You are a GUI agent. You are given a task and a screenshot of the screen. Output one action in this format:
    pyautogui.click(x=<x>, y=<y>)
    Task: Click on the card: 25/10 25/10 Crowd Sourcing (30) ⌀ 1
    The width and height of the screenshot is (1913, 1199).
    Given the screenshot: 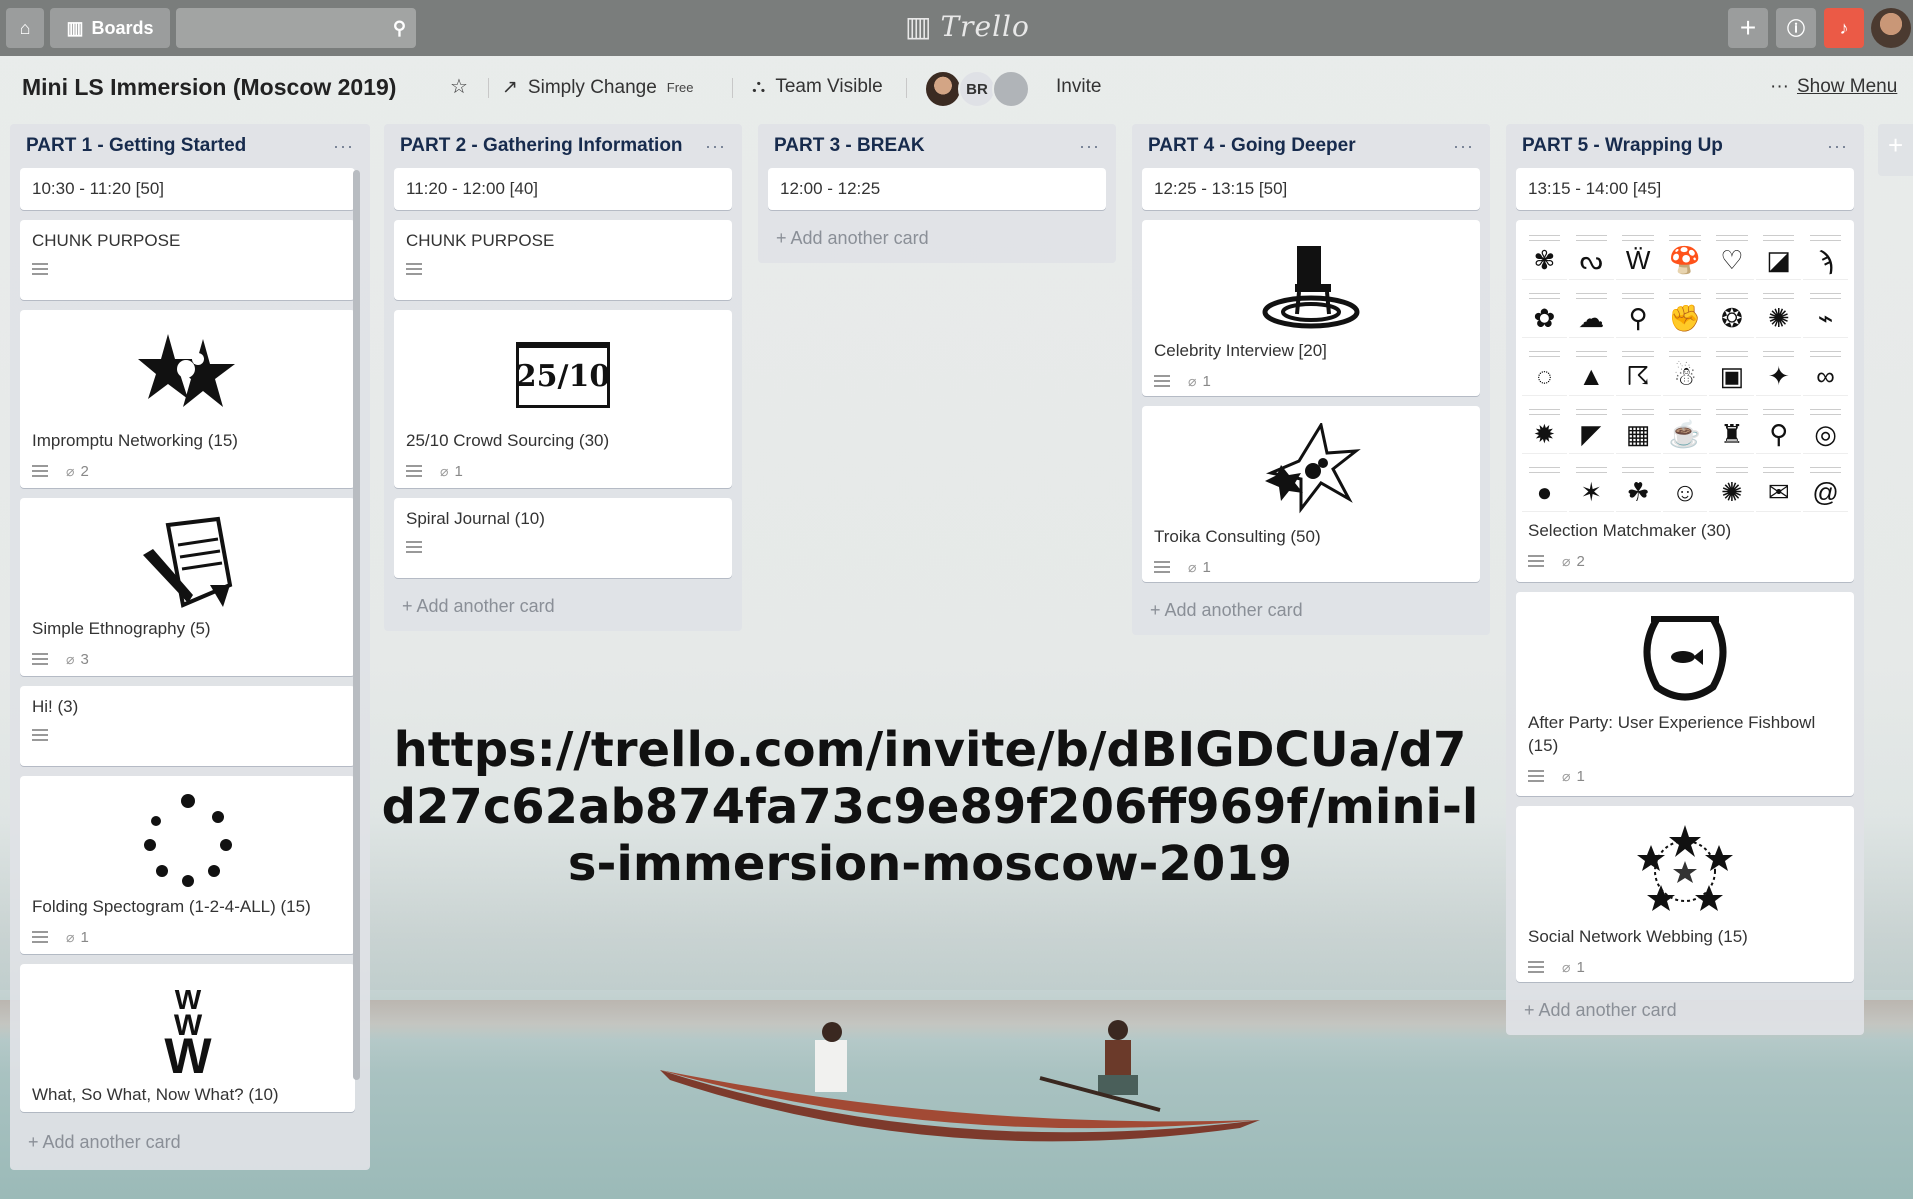 What is the action you would take?
    pyautogui.click(x=563, y=399)
    